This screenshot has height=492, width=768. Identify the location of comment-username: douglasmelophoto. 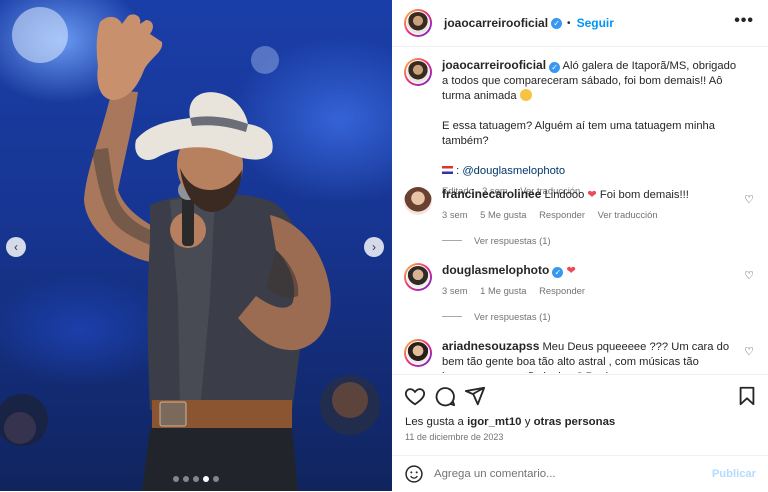
(495, 270).